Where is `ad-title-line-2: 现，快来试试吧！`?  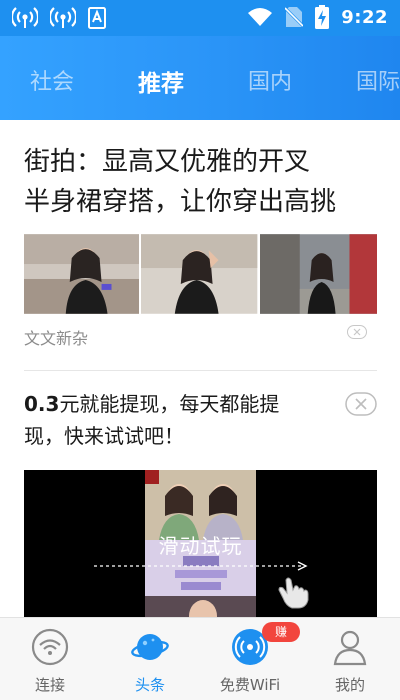
ad-title-line-2: 现，快来试试吧！ is located at coordinates (104, 436).